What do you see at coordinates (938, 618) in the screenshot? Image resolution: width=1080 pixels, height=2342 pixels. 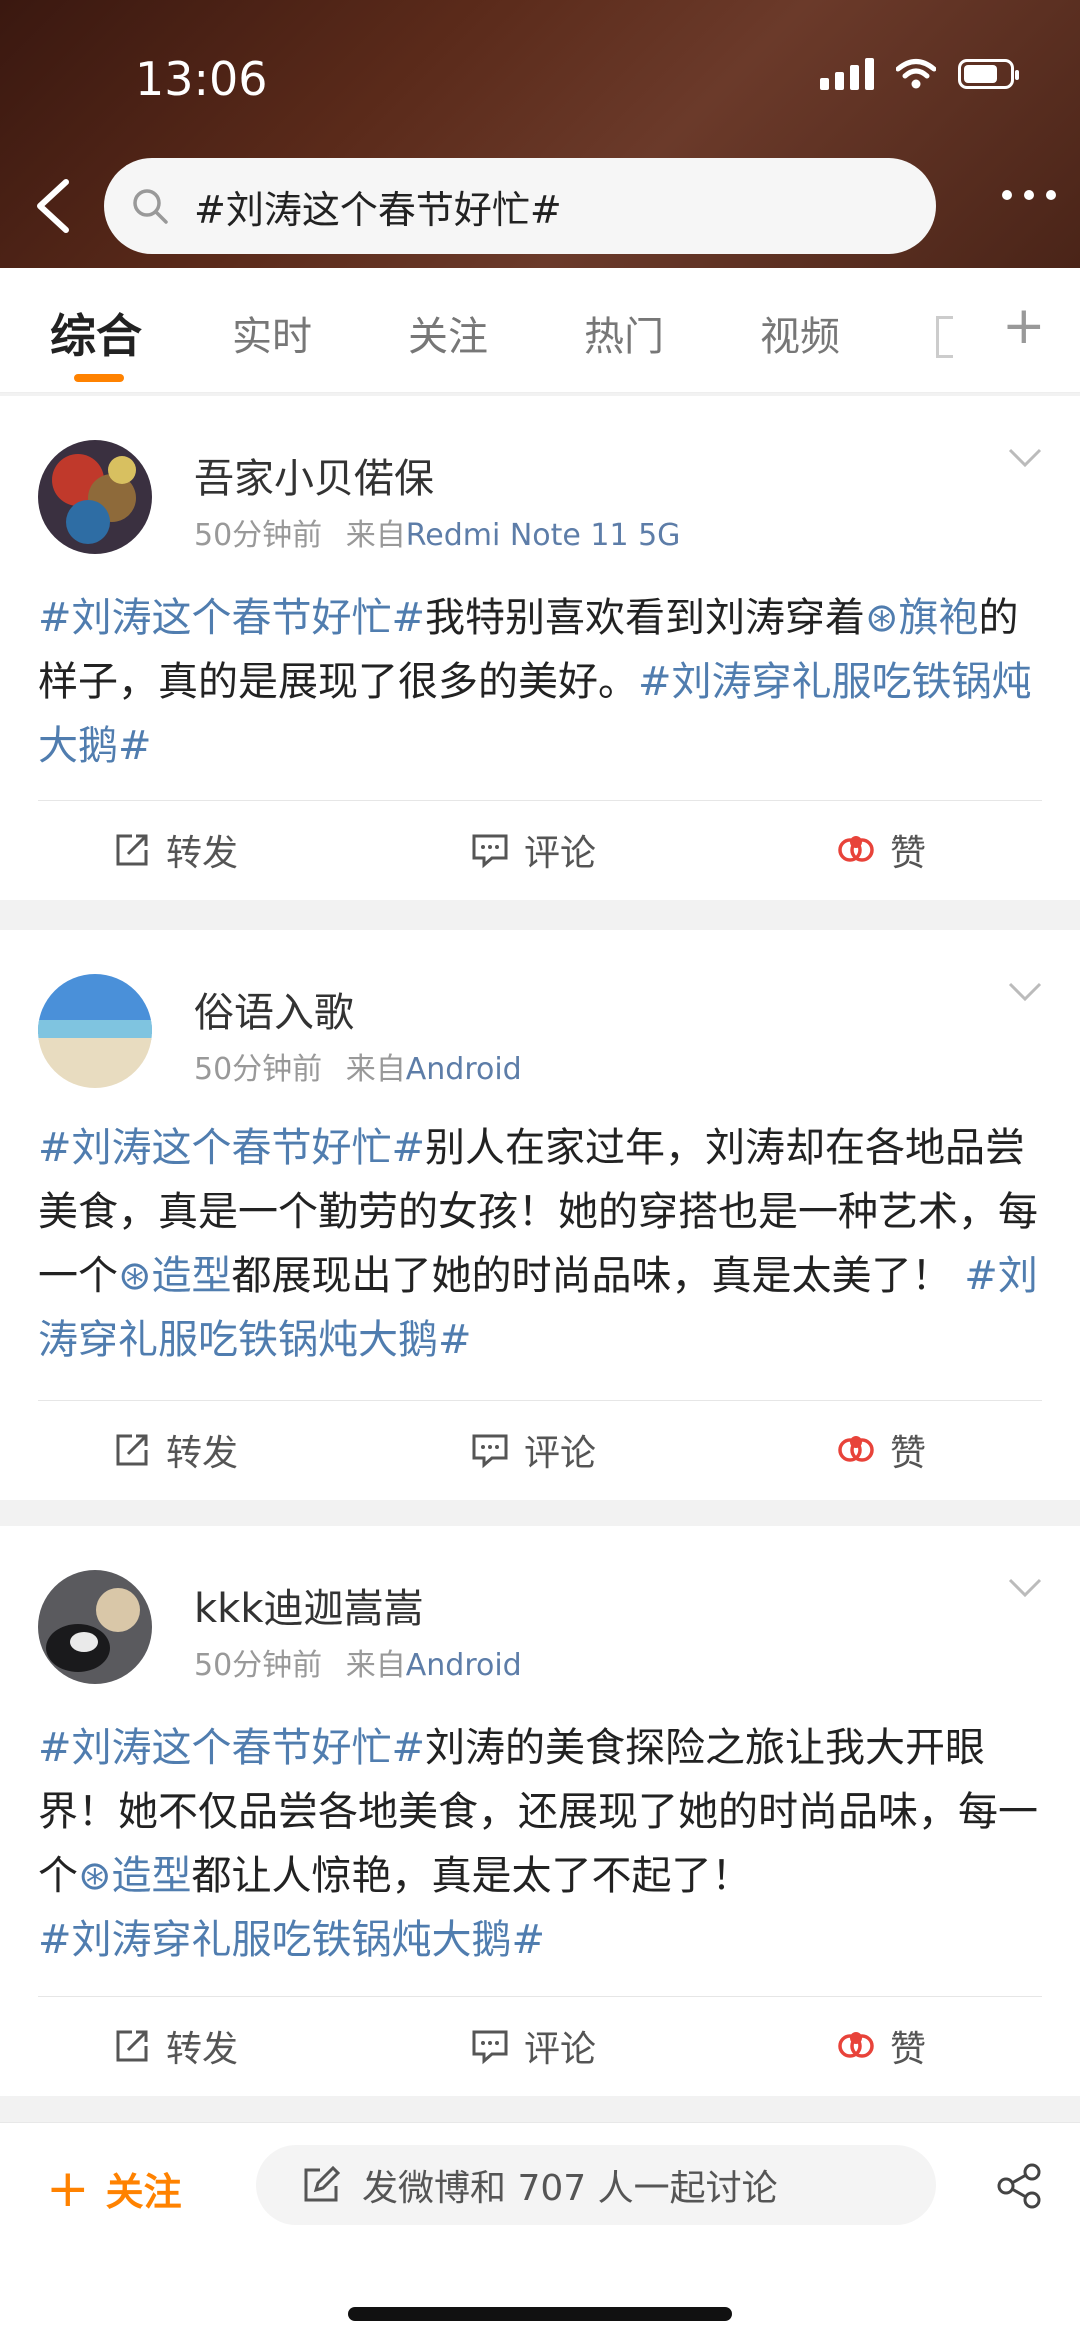 I see `link-text: 旗袍` at bounding box center [938, 618].